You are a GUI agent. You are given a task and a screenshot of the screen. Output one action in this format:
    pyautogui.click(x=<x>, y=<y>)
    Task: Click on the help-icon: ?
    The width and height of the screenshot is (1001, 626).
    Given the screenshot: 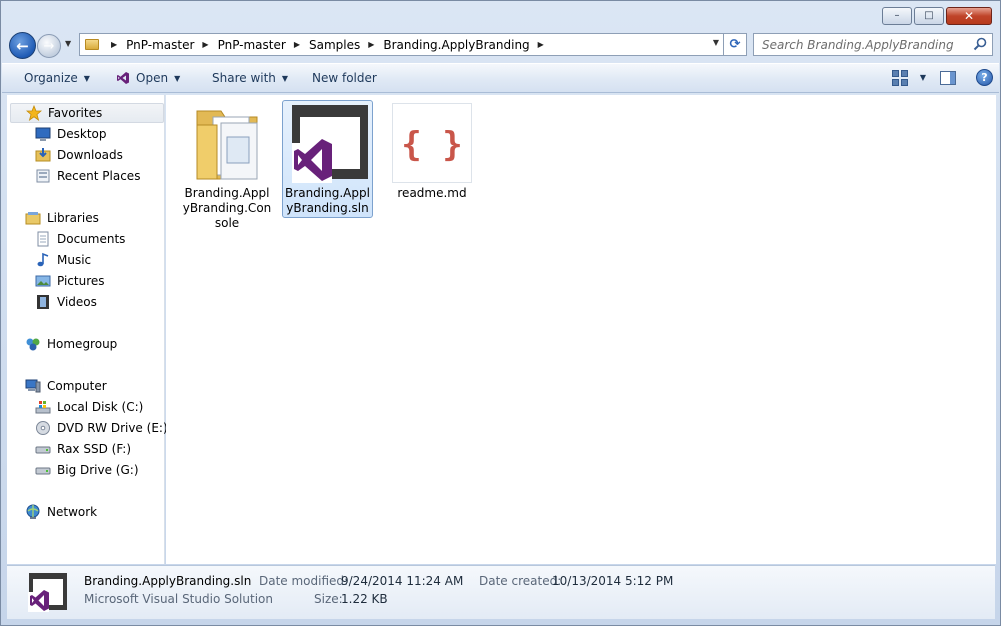 What is the action you would take?
    pyautogui.click(x=984, y=77)
    